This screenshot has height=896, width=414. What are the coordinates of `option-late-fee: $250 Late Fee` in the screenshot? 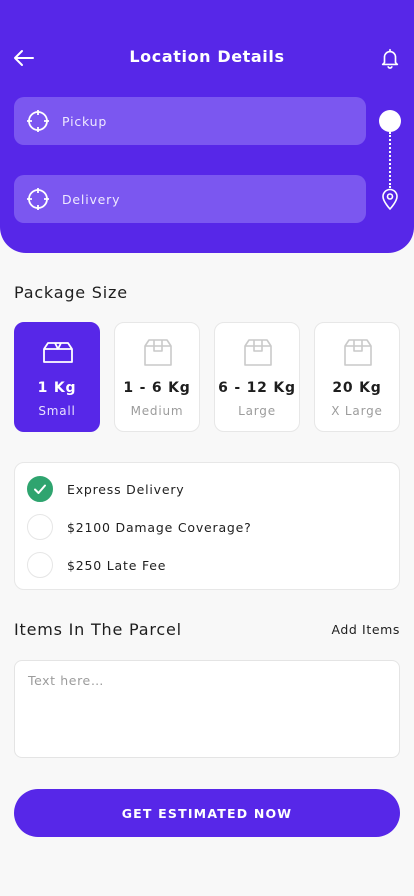 It's located at (96, 565).